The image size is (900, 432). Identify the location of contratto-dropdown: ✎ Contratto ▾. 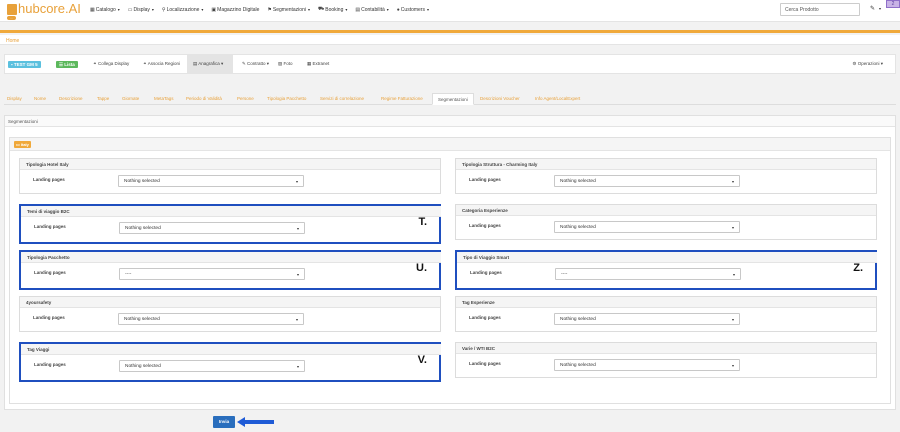
(255, 64).